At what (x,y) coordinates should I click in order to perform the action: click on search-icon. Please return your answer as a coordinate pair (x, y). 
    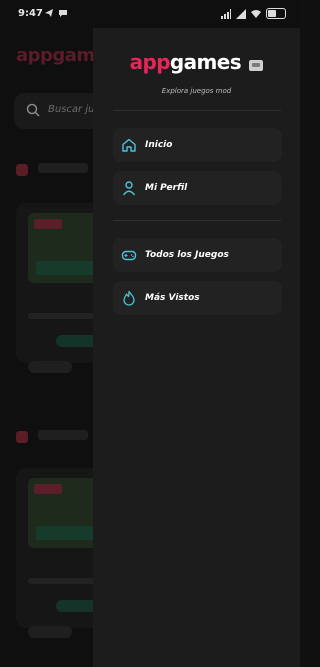
    Looking at the image, I should click on (33, 110).